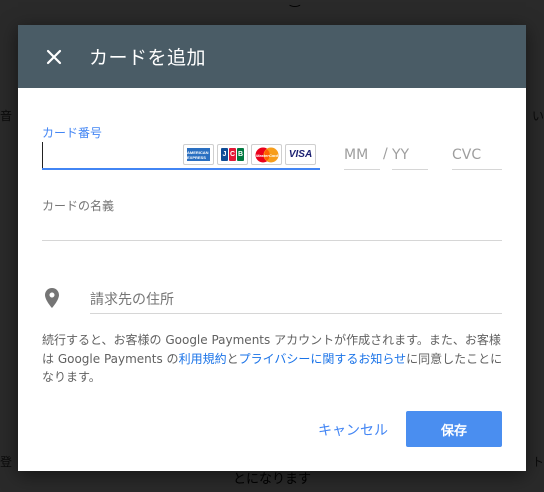 The height and width of the screenshot is (492, 544). I want to click on jcb-logo-icon: J C B, so click(232, 154).